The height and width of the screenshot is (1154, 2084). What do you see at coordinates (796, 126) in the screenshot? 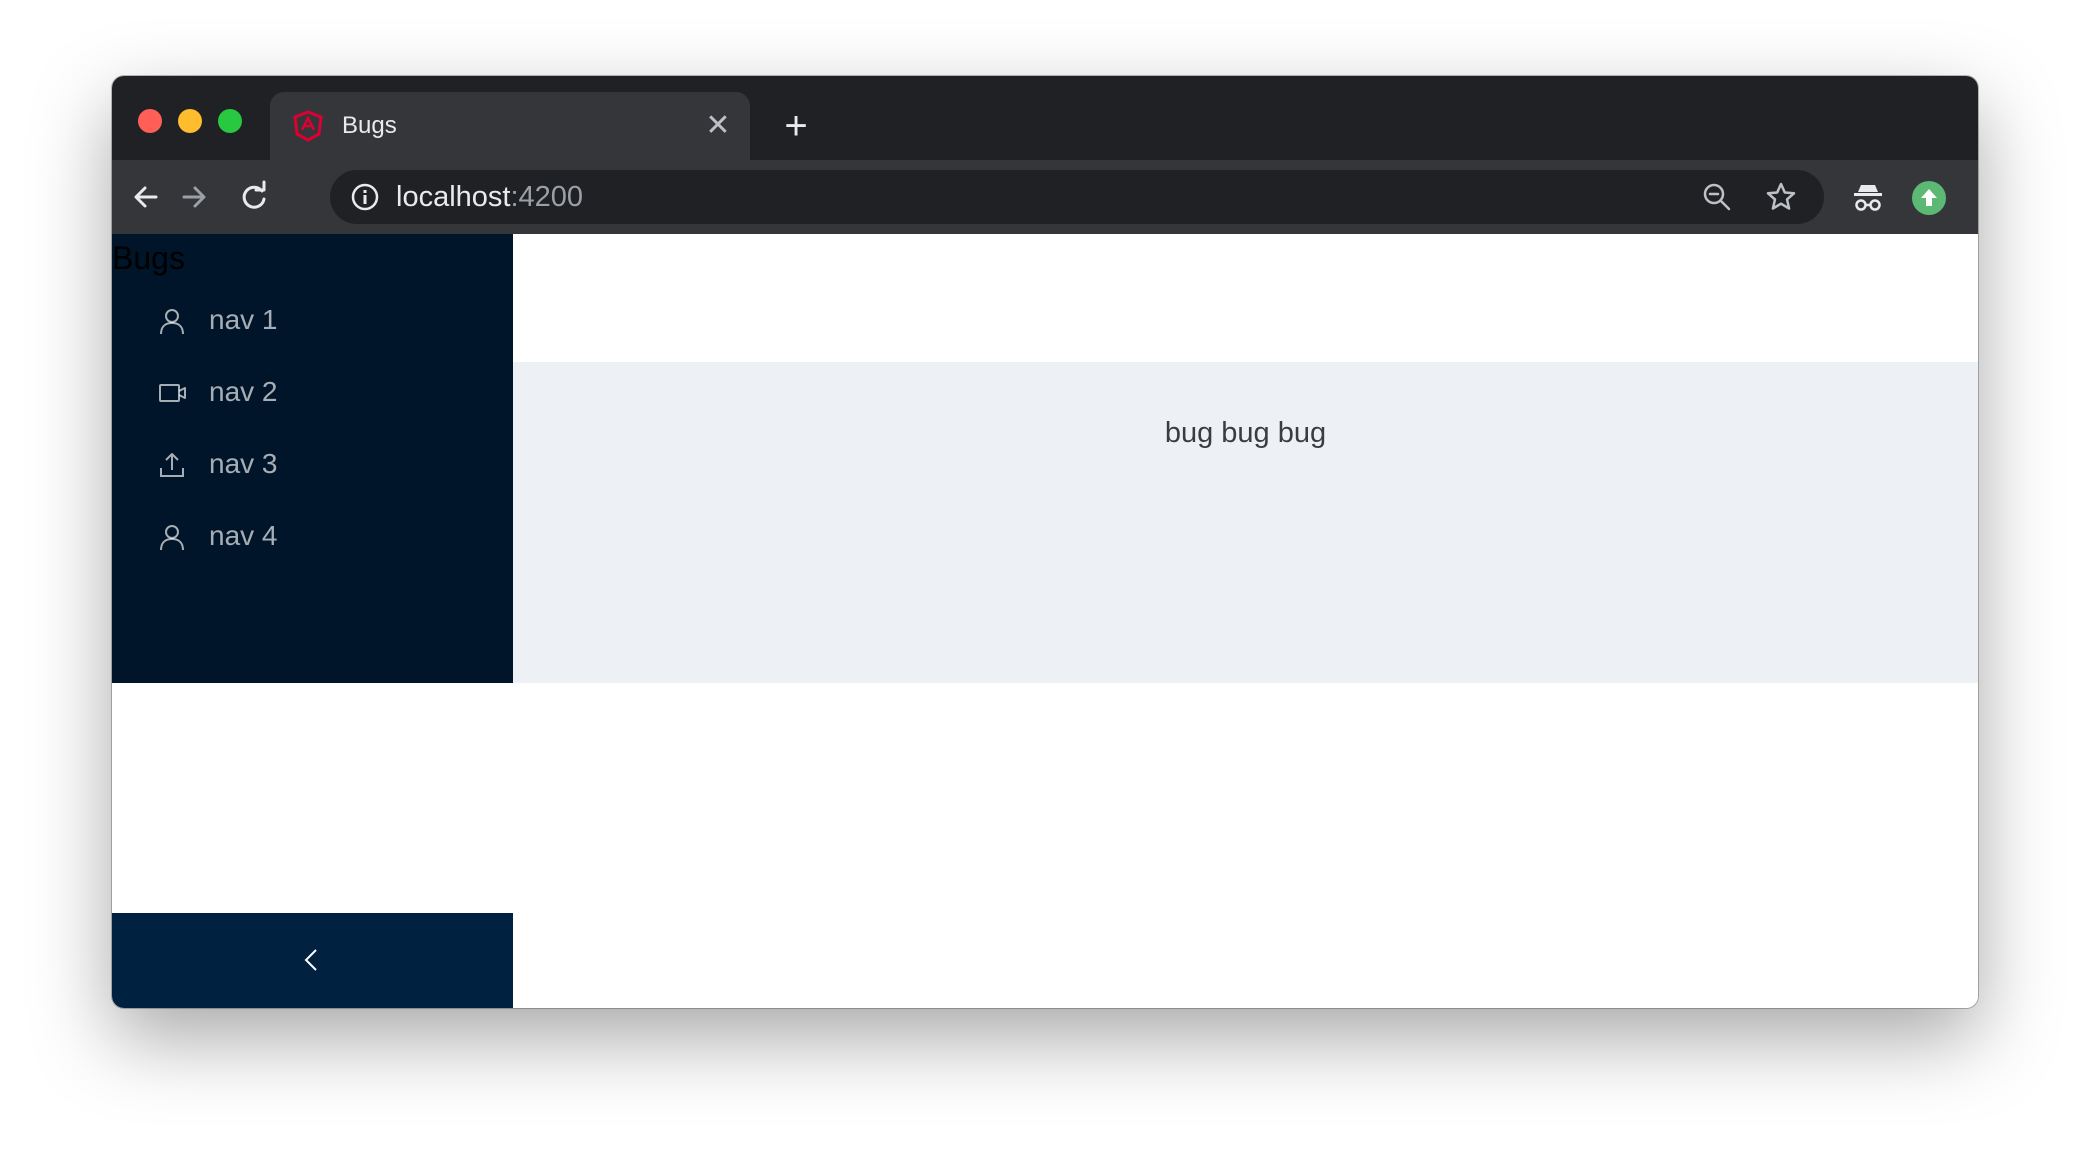
I see `new-tab-button: +` at bounding box center [796, 126].